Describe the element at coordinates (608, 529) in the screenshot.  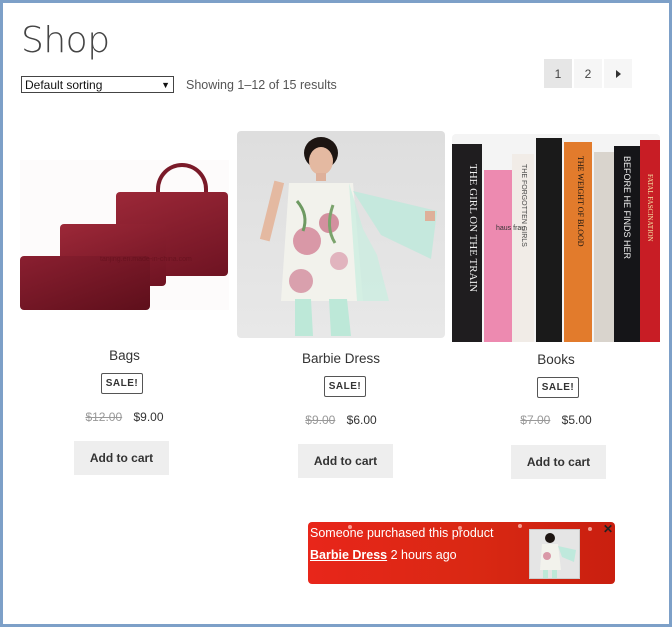
I see `close-icon: ✕` at that location.